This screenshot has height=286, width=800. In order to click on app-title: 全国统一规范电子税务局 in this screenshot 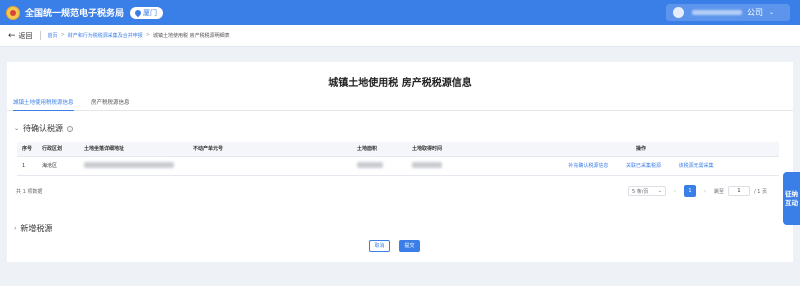, I will do `click(75, 14)`.